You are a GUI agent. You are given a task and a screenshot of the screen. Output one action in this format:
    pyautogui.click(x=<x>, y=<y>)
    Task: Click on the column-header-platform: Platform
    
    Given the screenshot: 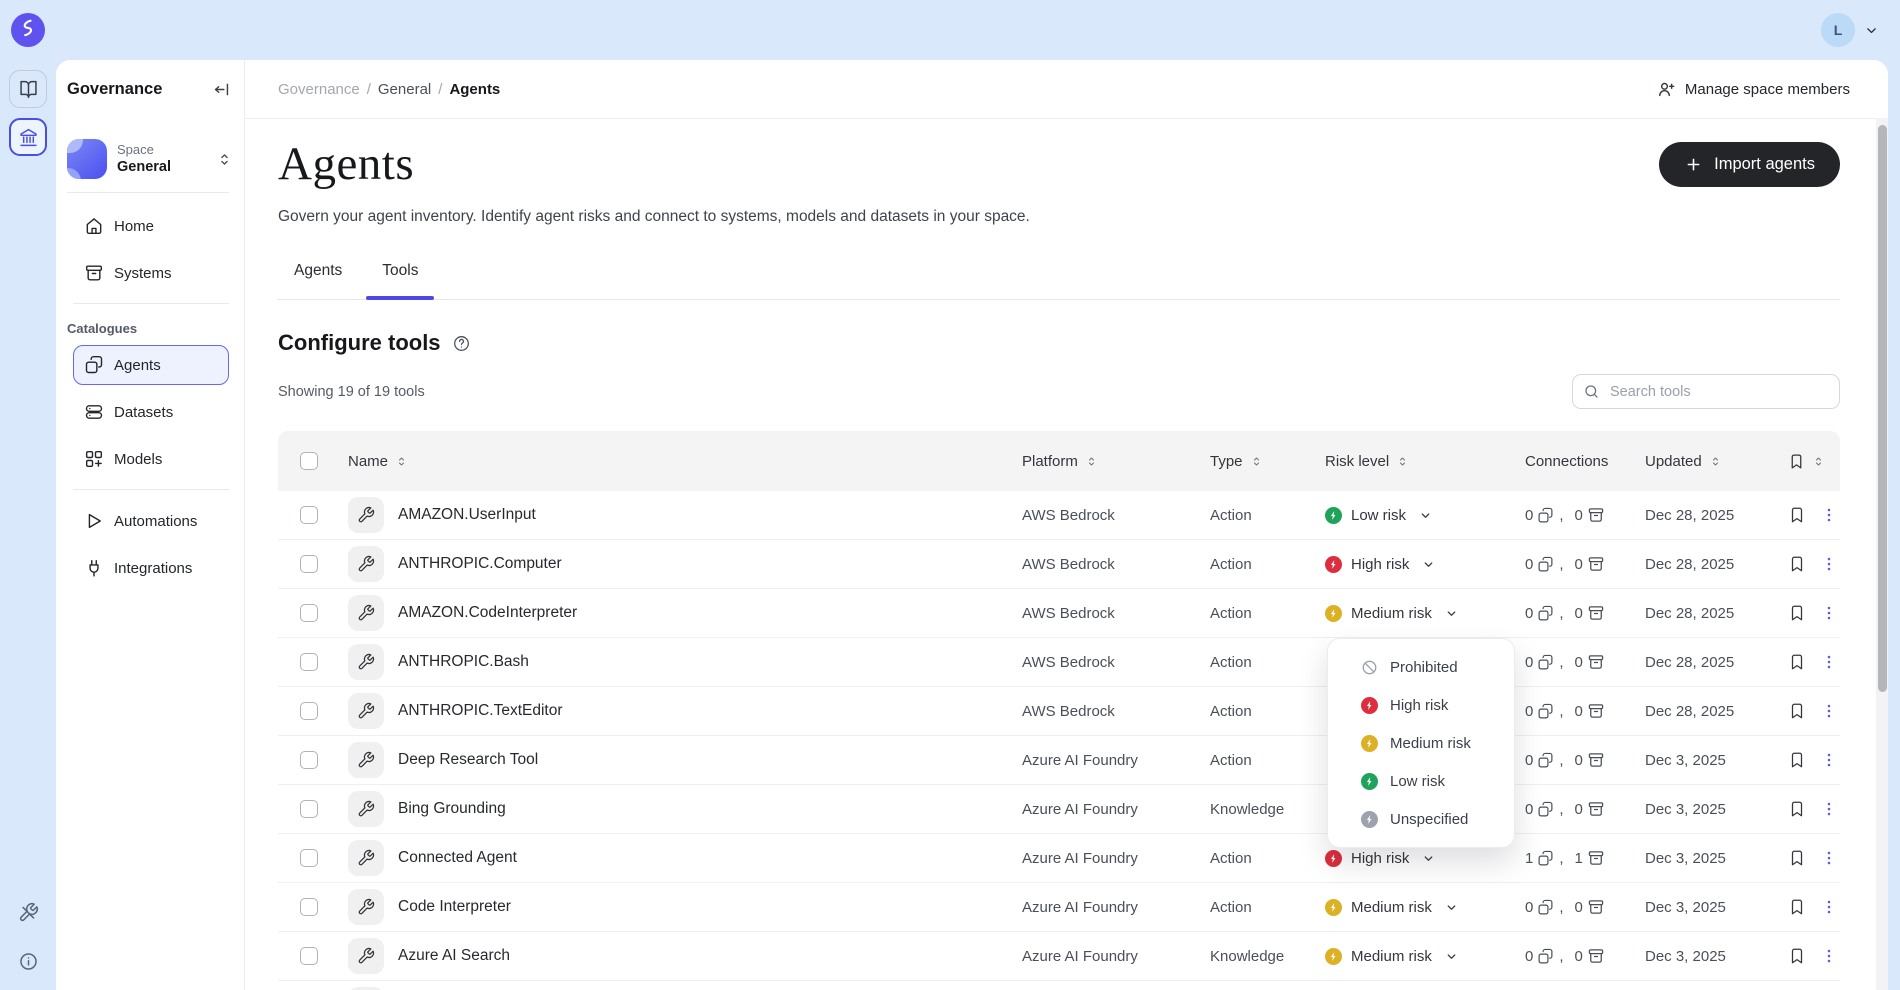 What is the action you would take?
    pyautogui.click(x=1100, y=461)
    